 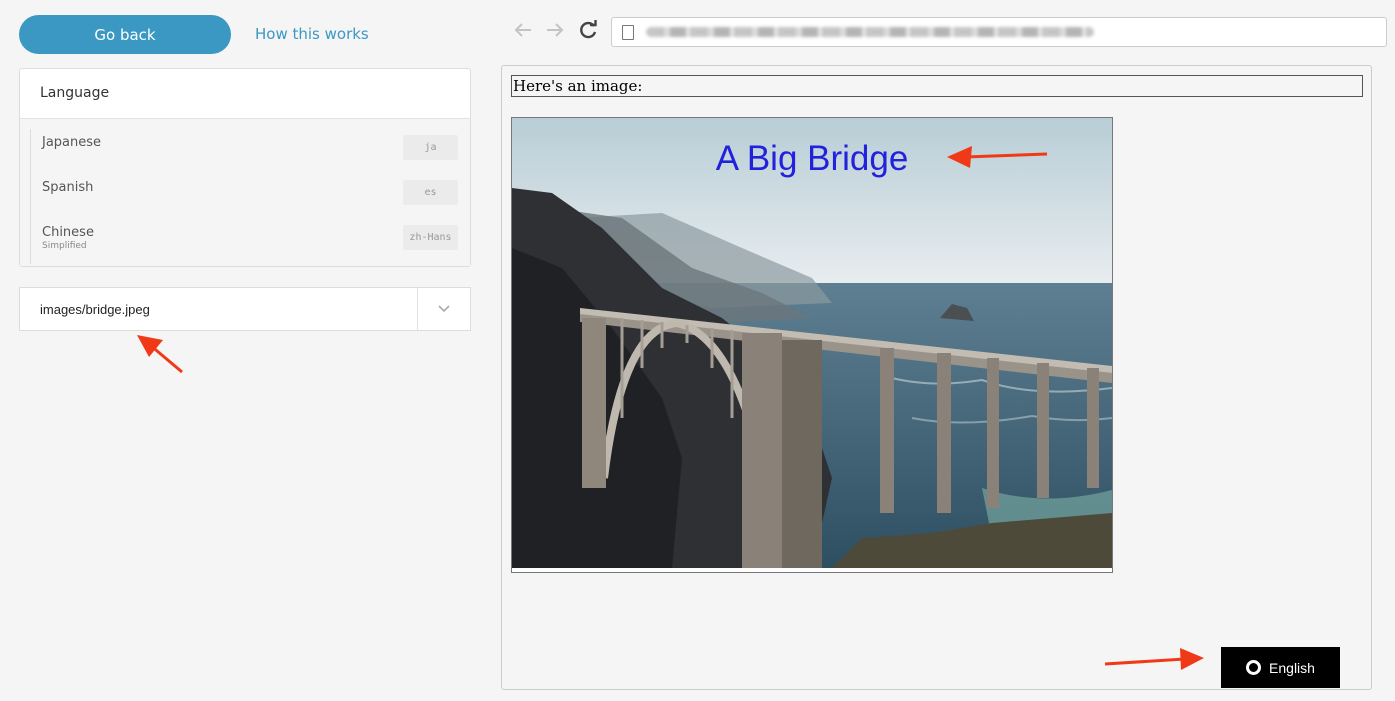 I want to click on image-overlay-title: A Big Bridge, so click(x=812, y=158).